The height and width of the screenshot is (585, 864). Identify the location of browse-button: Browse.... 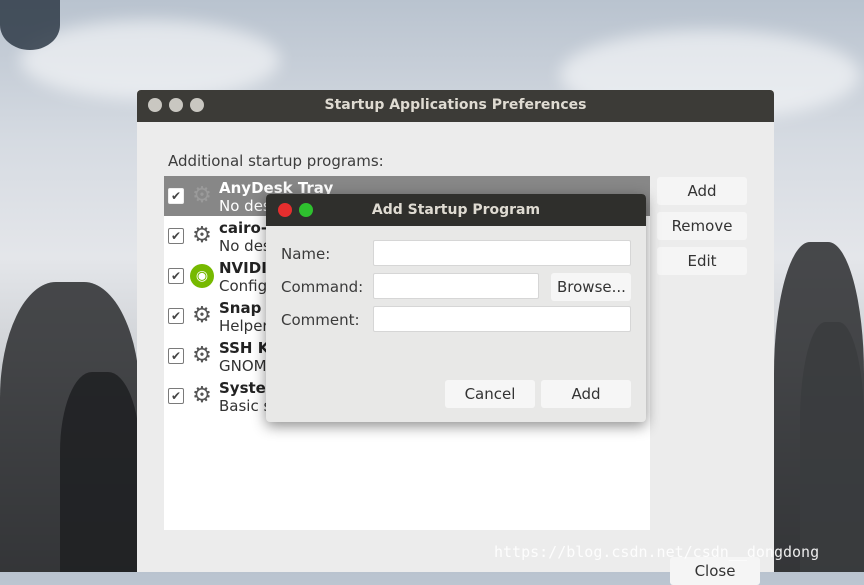
(591, 287).